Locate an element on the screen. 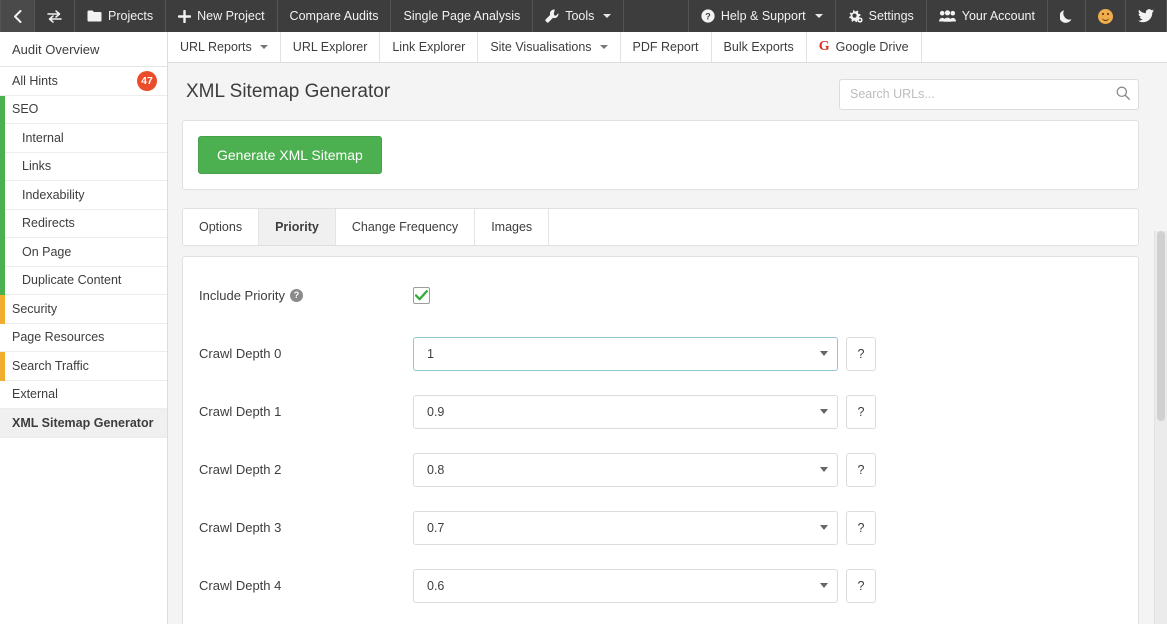 This screenshot has height=624, width=1167. sidebar-item-duplicate-content: Duplicate Content is located at coordinates (83, 280).